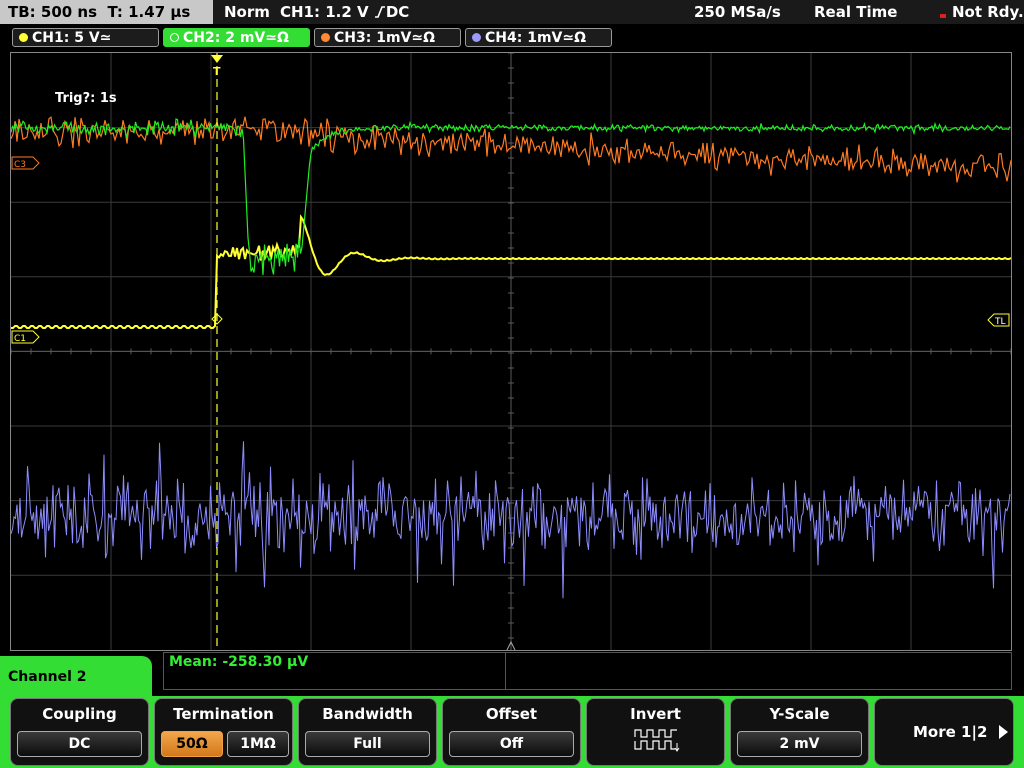 The height and width of the screenshot is (768, 1024). Describe the element at coordinates (655, 714) in the screenshot. I see `softkey-invert-title: Invert` at that location.